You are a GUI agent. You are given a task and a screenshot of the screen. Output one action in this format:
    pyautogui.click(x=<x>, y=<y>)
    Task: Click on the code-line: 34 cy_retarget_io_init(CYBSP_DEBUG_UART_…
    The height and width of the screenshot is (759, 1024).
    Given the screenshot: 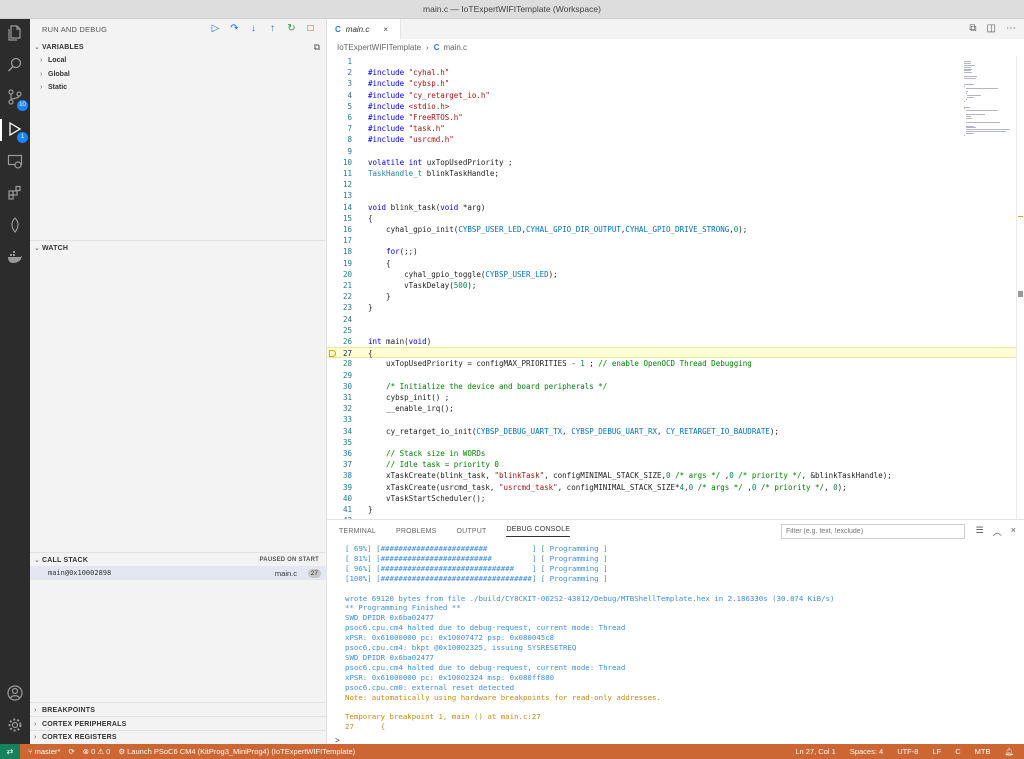 What is the action you would take?
    pyautogui.click(x=672, y=431)
    